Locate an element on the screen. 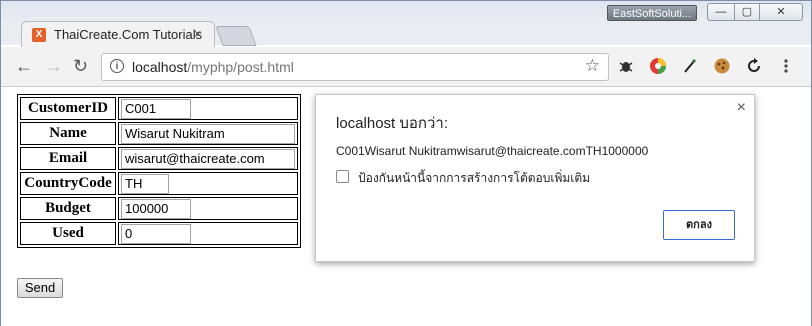 The width and height of the screenshot is (812, 326). color-wheel-icon is located at coordinates (658, 66).